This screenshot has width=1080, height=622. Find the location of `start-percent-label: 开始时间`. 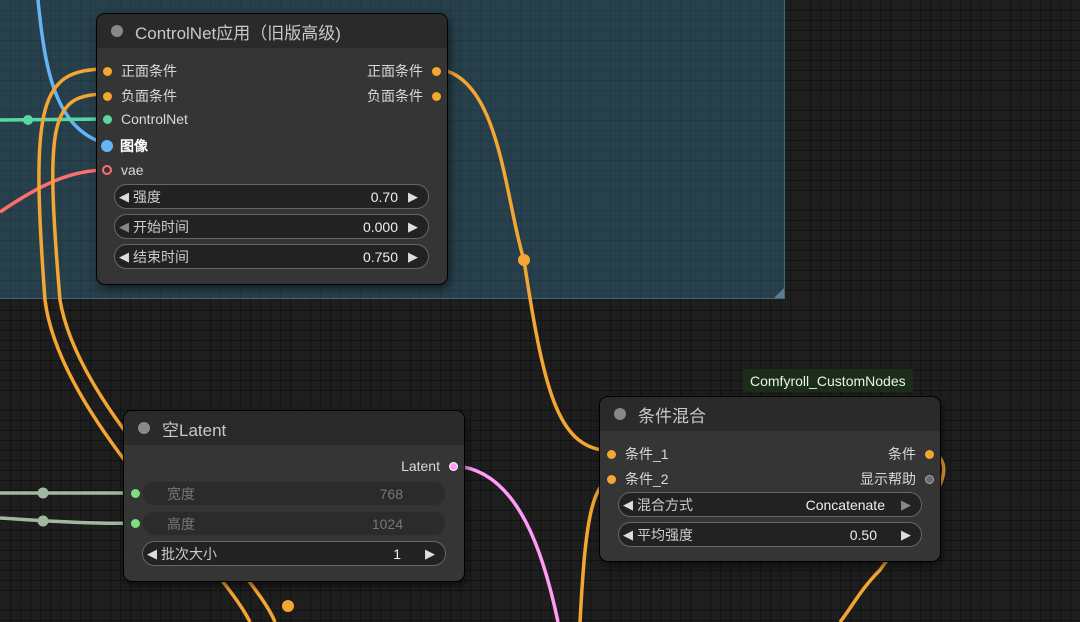

start-percent-label: 开始时间 is located at coordinates (161, 226).